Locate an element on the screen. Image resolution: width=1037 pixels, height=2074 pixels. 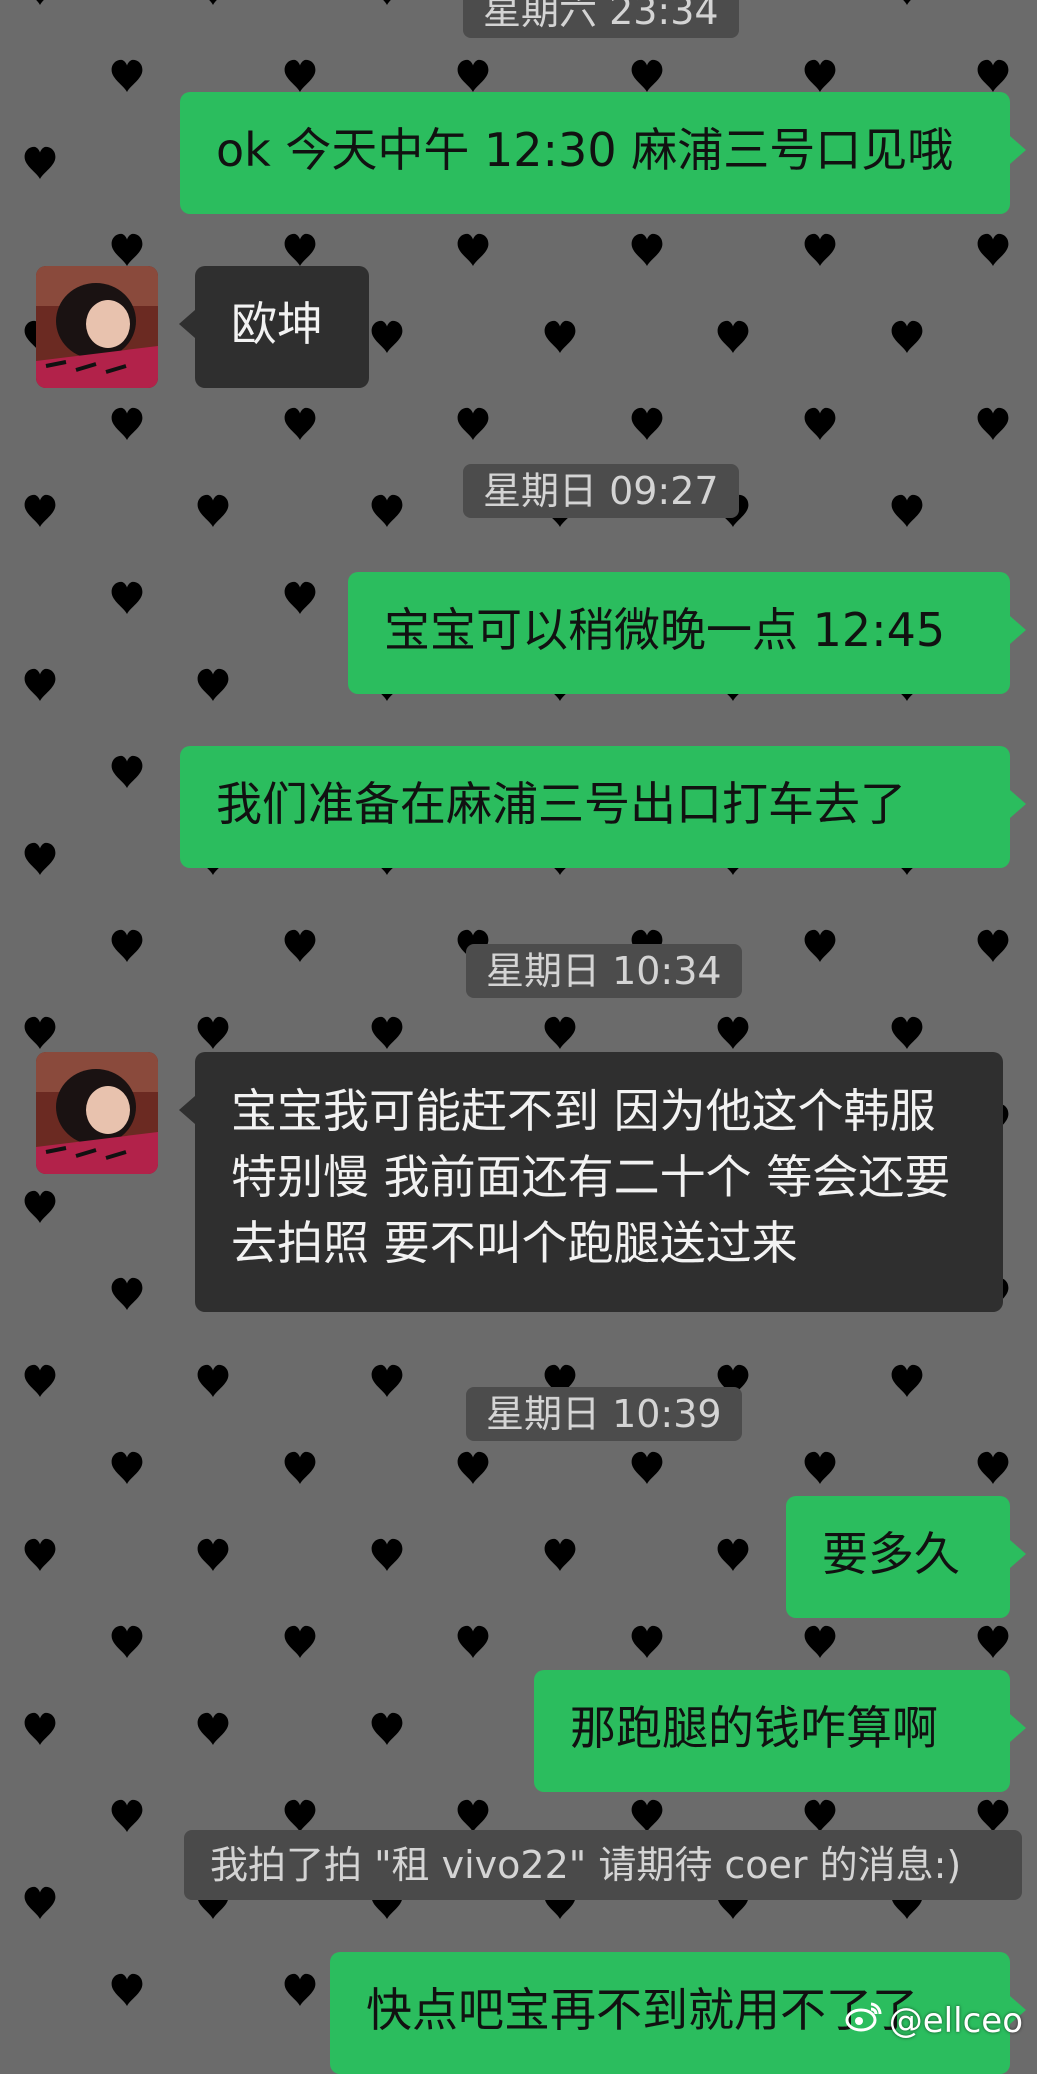
outgoing-message: 要多久 is located at coordinates (906, 1557).